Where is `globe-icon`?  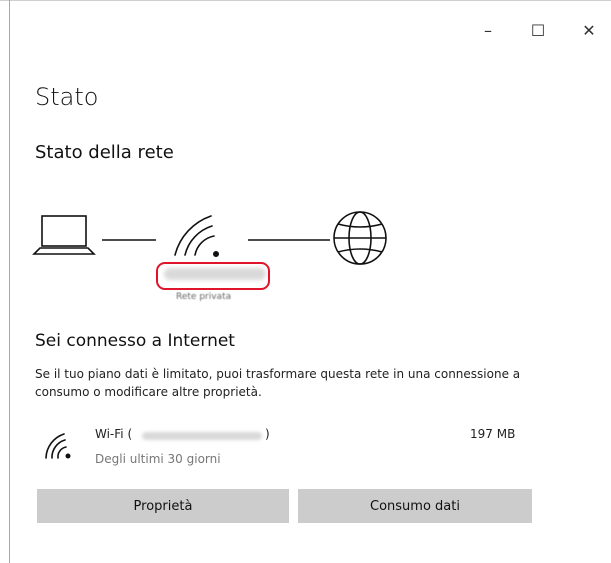
globe-icon is located at coordinates (360, 238).